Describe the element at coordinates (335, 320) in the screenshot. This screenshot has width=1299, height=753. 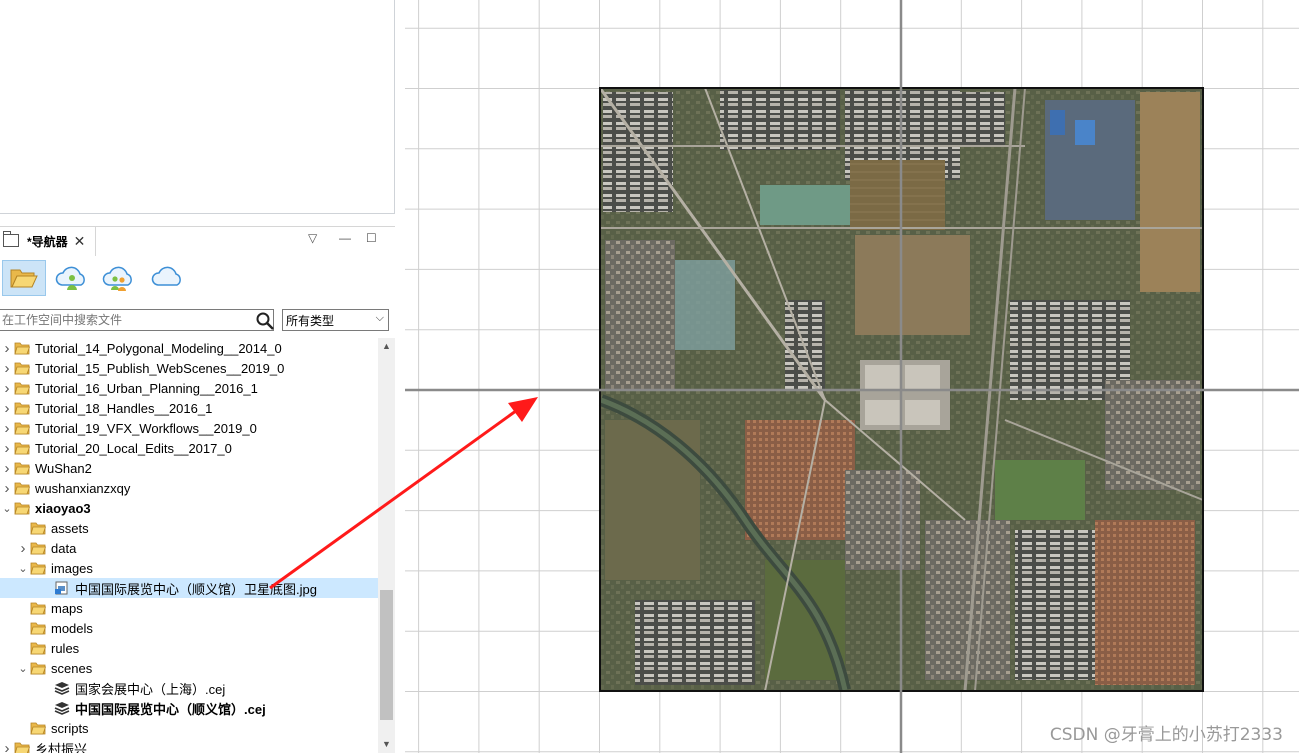
I see `type-filter-select: 所有类型 ⌵` at that location.